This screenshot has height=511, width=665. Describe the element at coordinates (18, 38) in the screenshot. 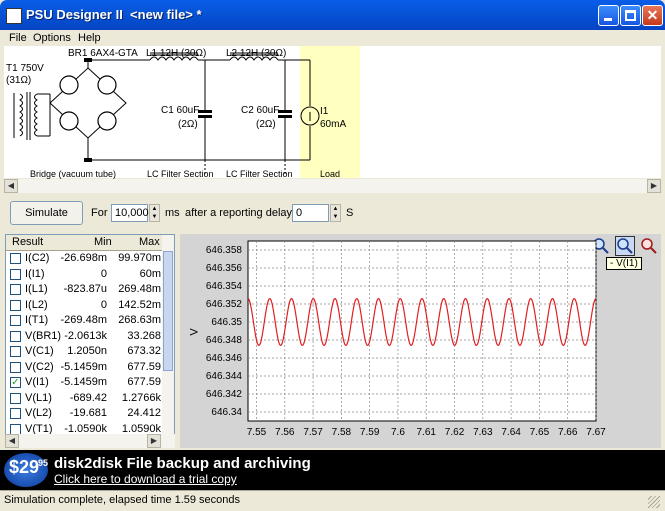

I see `menu-file: File` at that location.